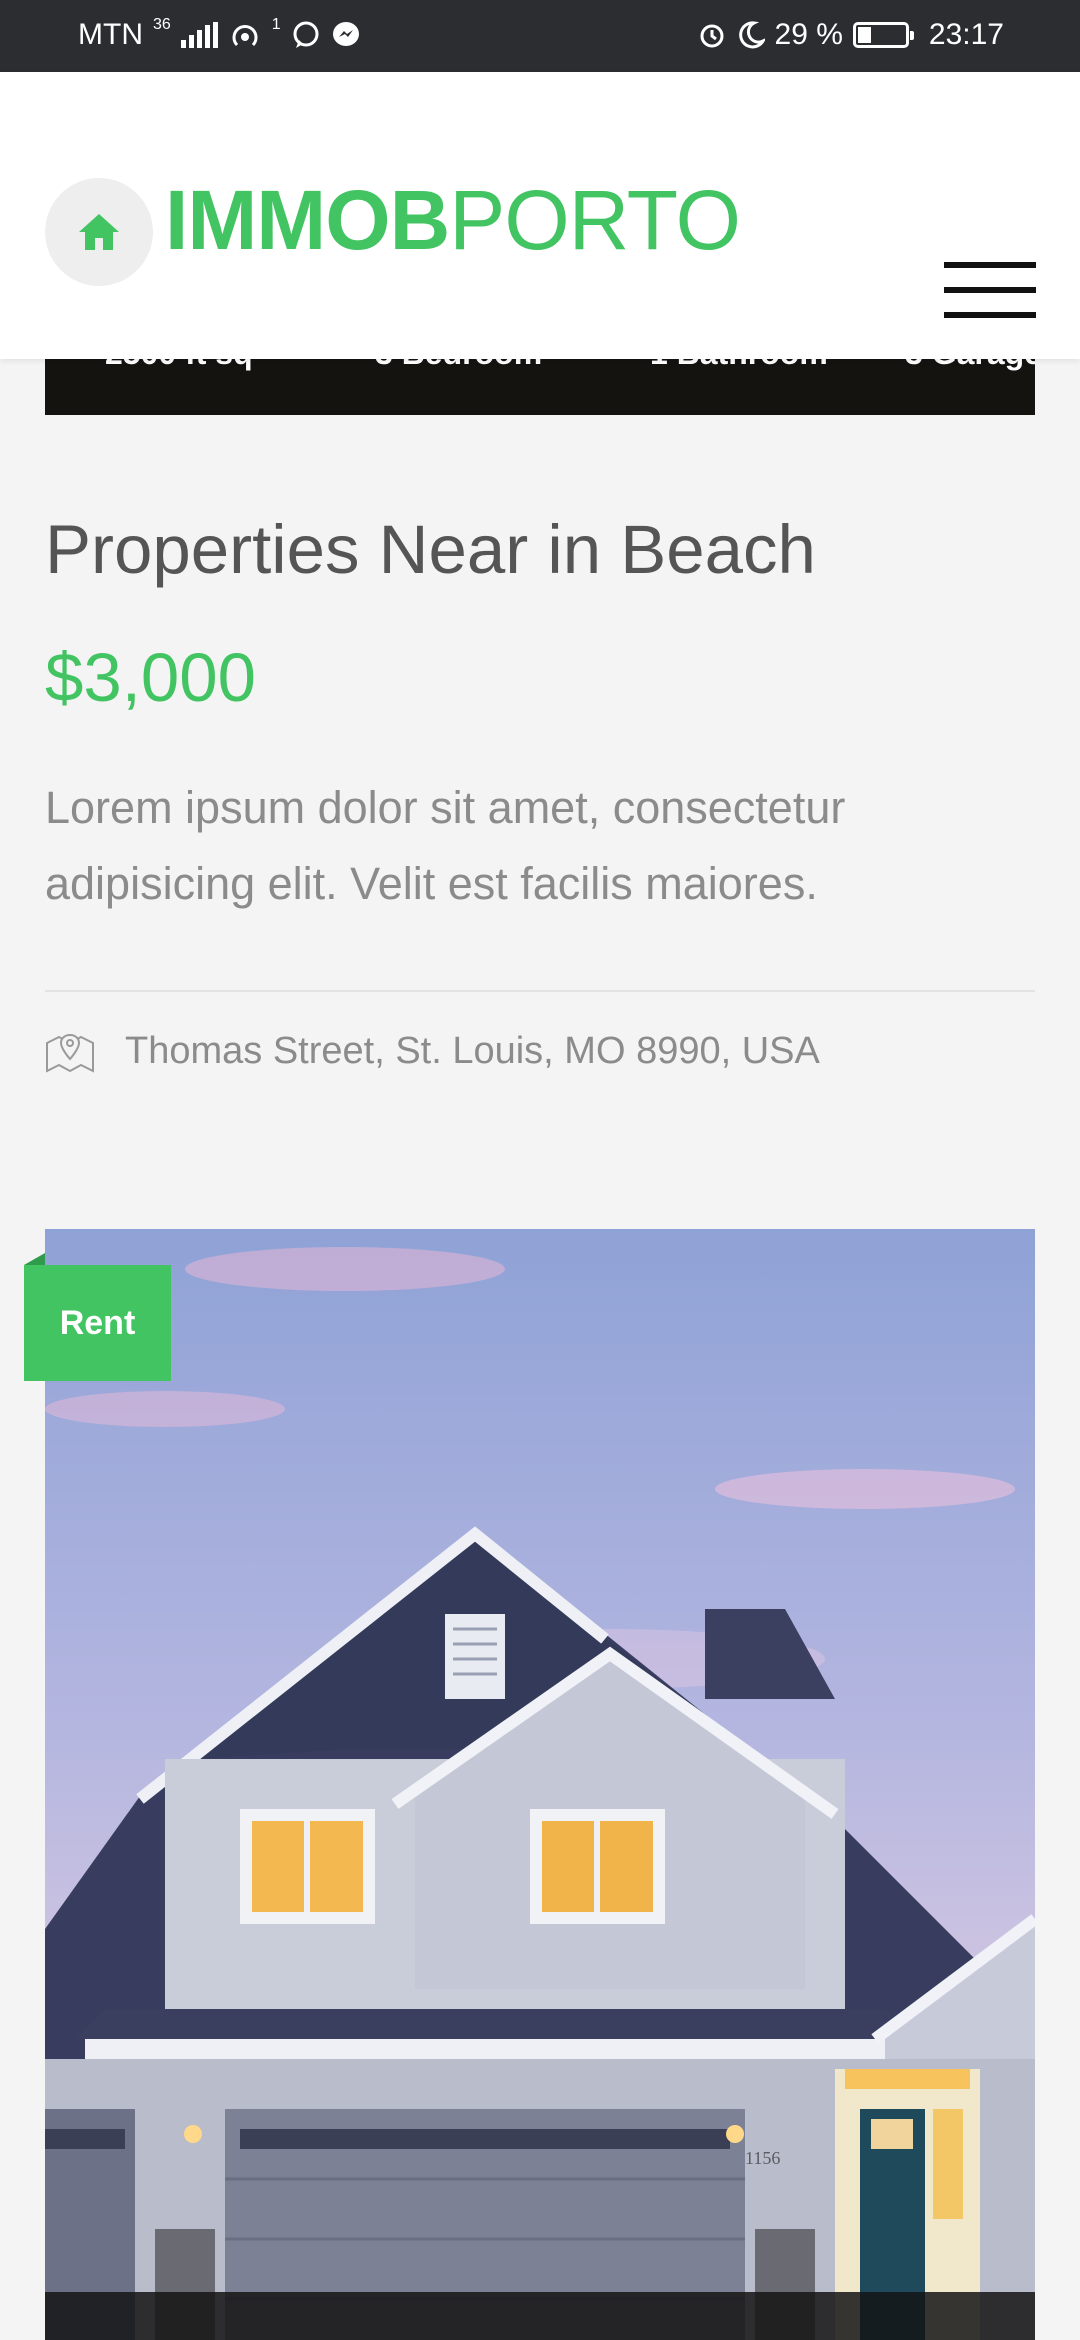 This screenshot has height=2340, width=1080. What do you see at coordinates (970, 365) in the screenshot?
I see `feature-garage: 3 Garage` at bounding box center [970, 365].